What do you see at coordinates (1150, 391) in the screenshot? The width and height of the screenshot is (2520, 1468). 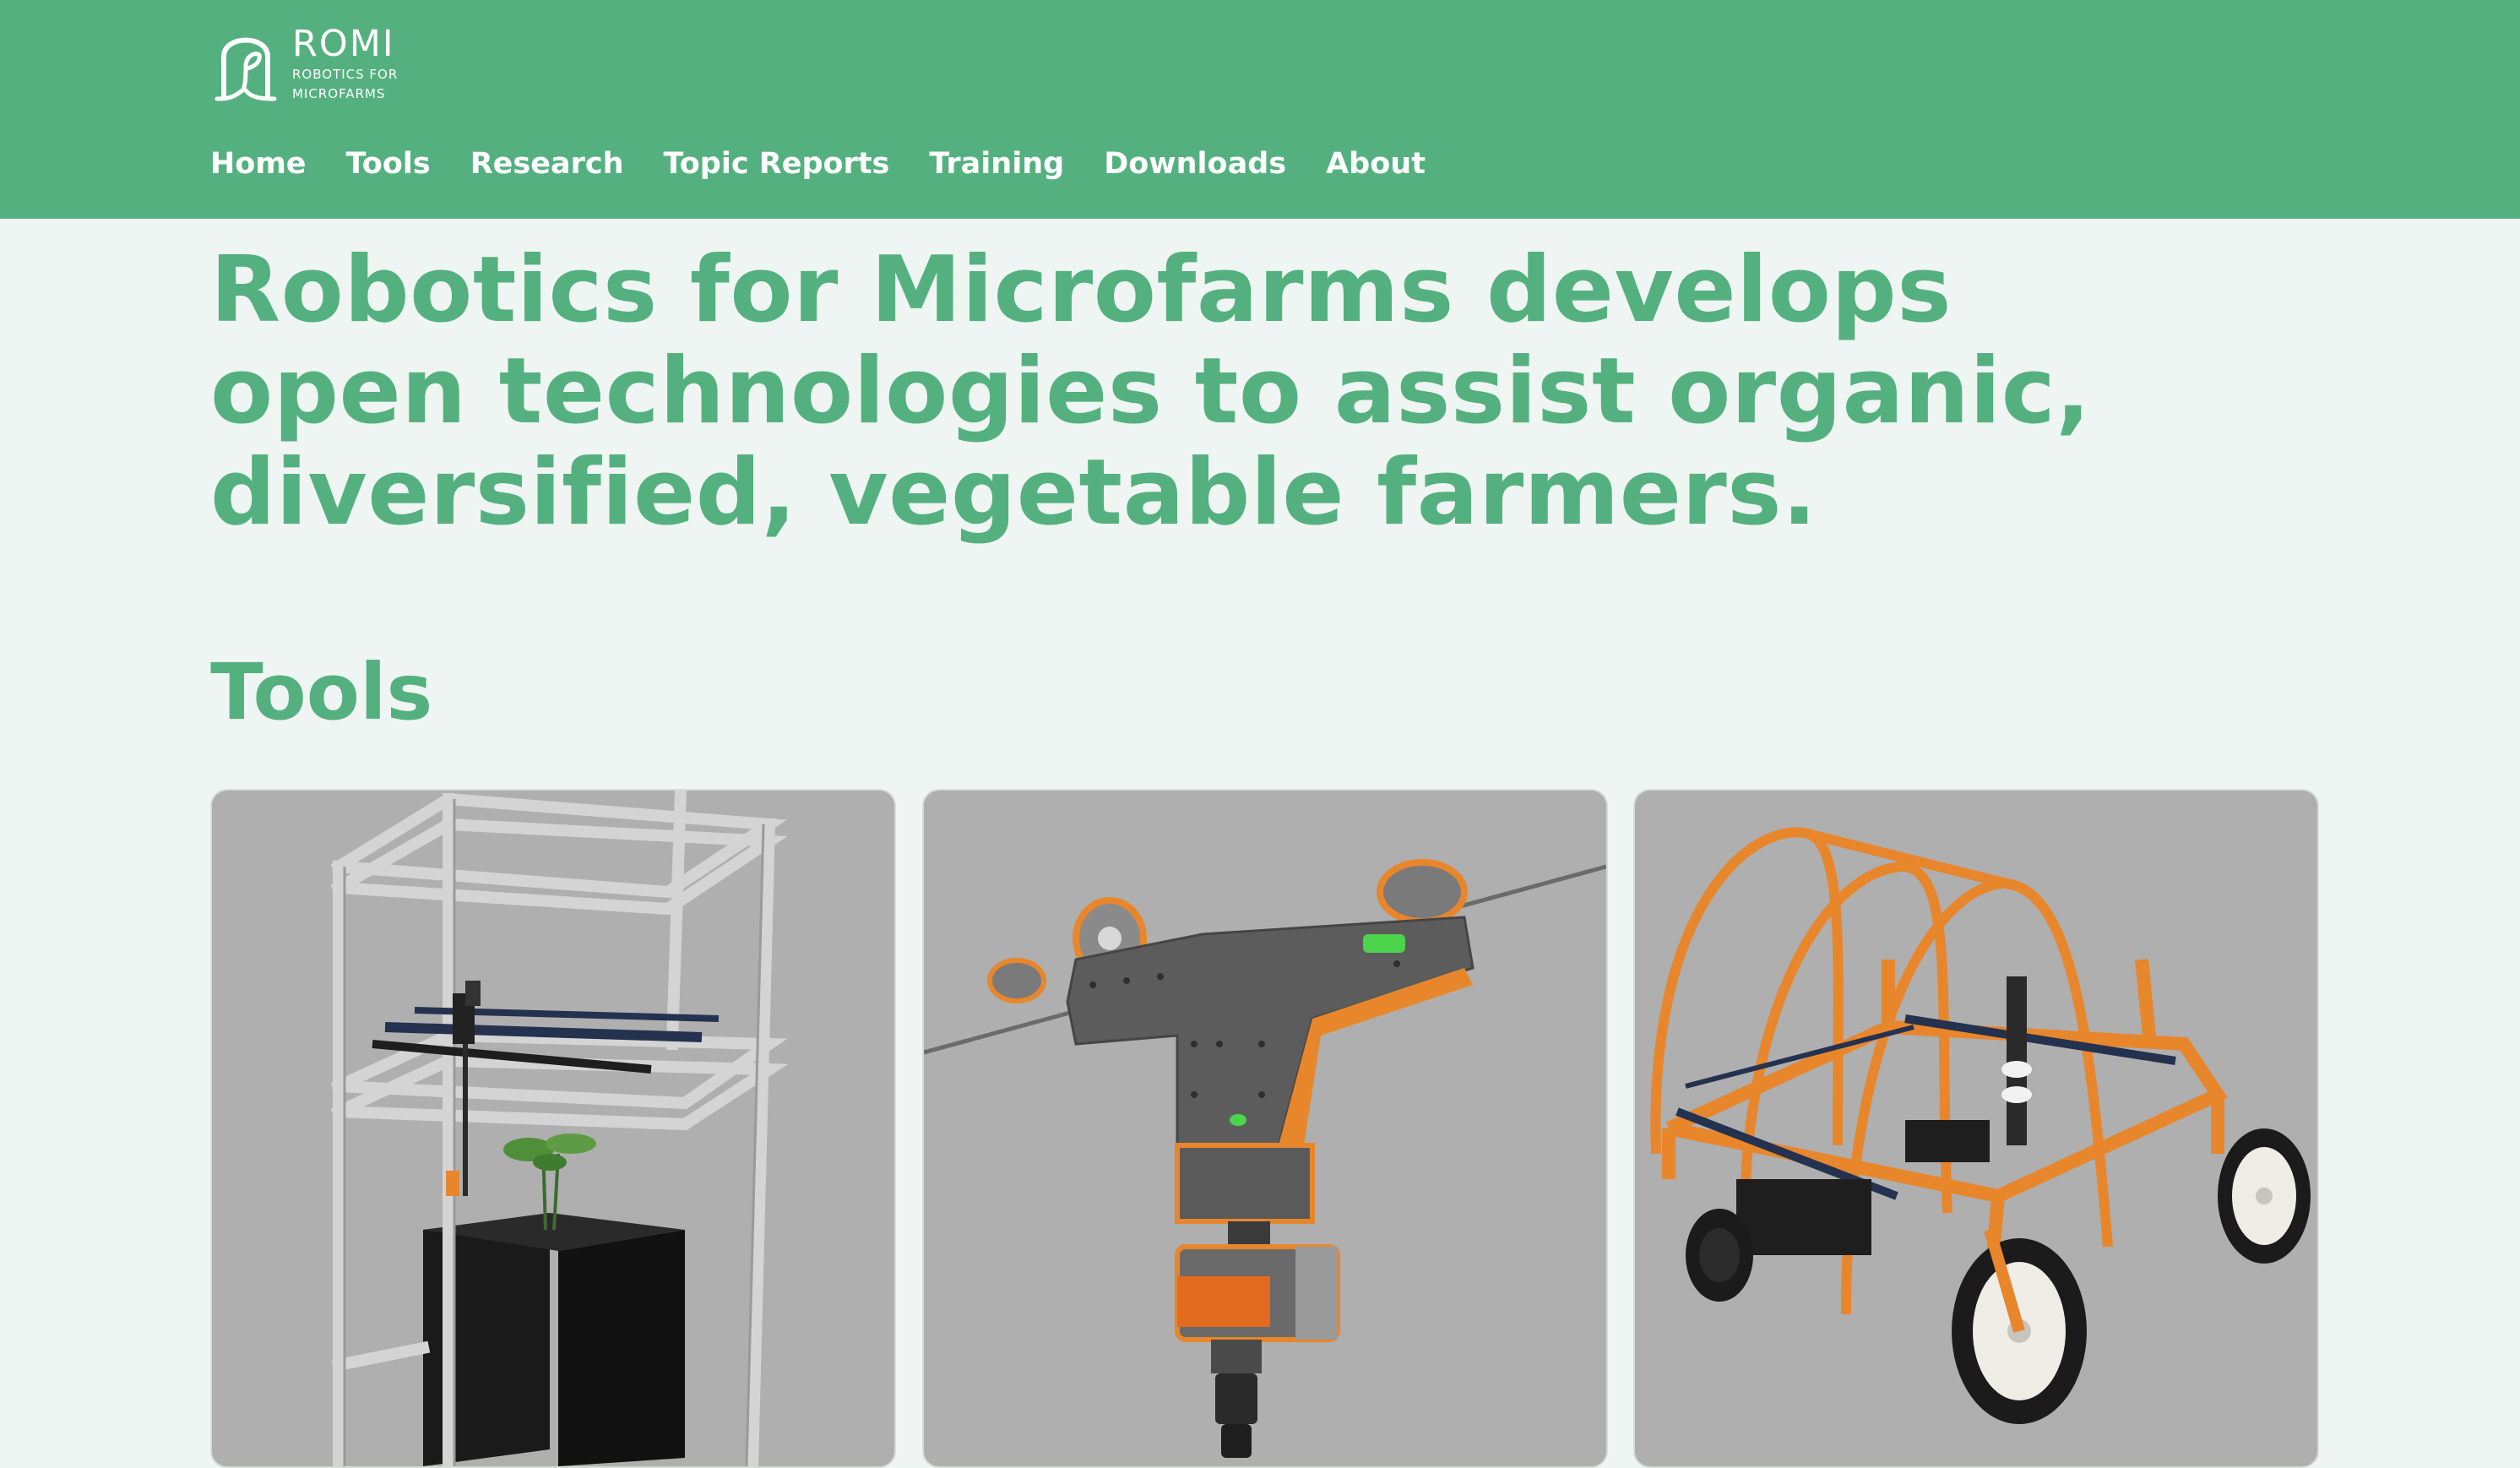 I see `hero-line: open technologies to assist organic,` at bounding box center [1150, 391].